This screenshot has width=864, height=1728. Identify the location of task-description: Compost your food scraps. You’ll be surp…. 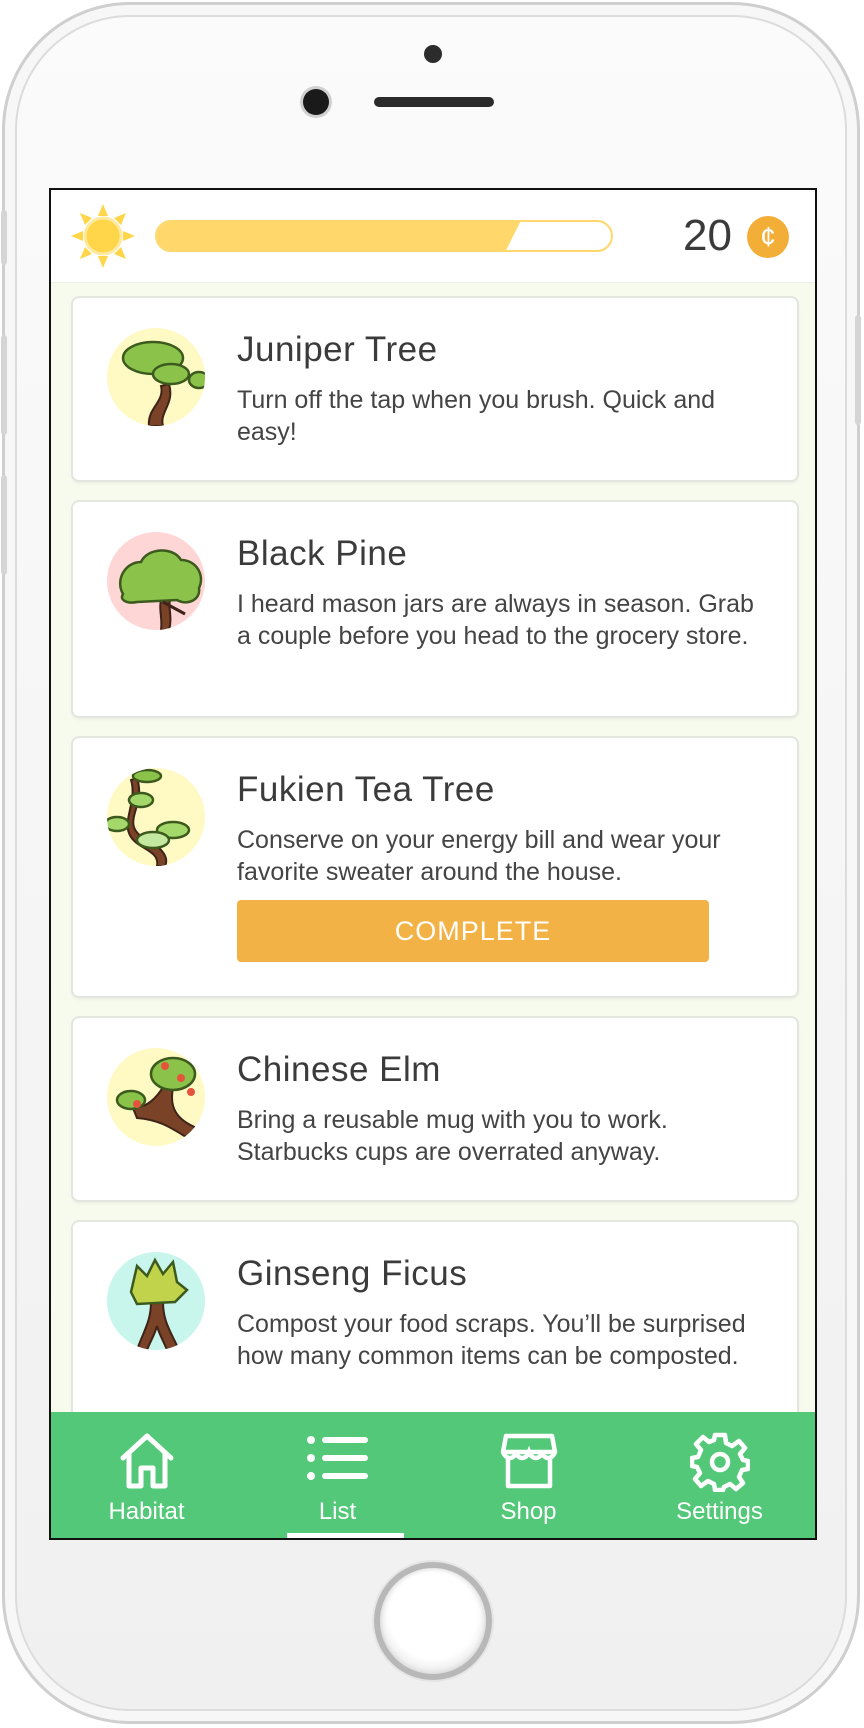
(491, 1340).